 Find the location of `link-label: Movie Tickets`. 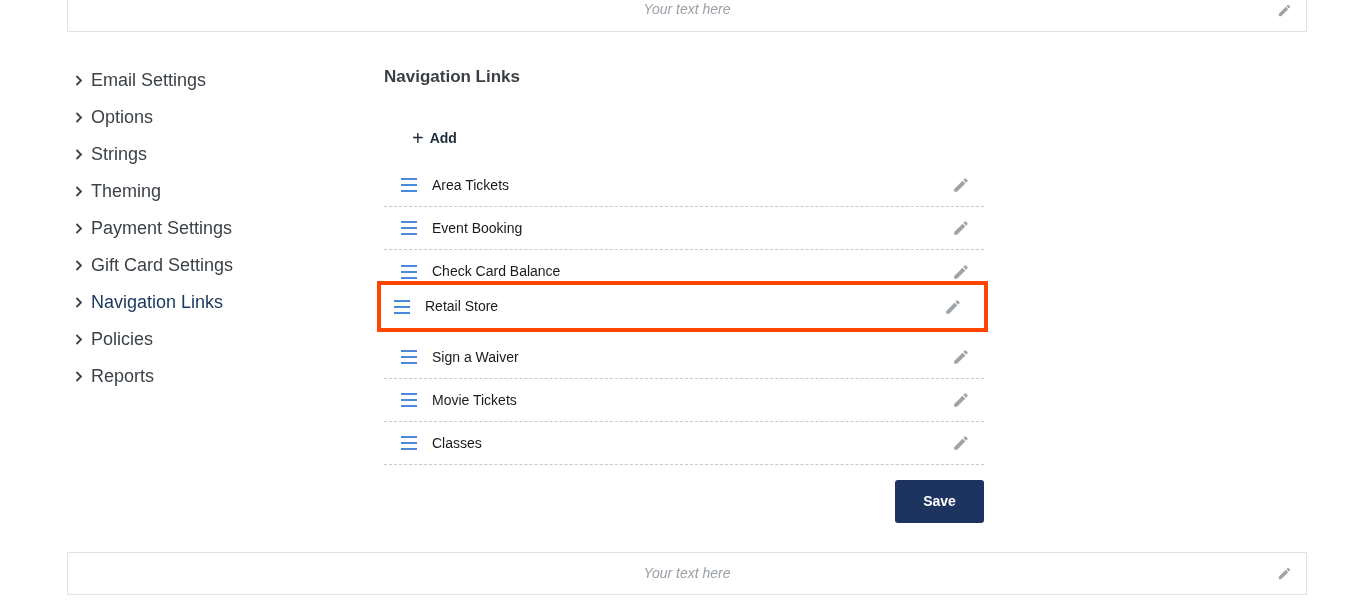

link-label: Movie Tickets is located at coordinates (475, 400).